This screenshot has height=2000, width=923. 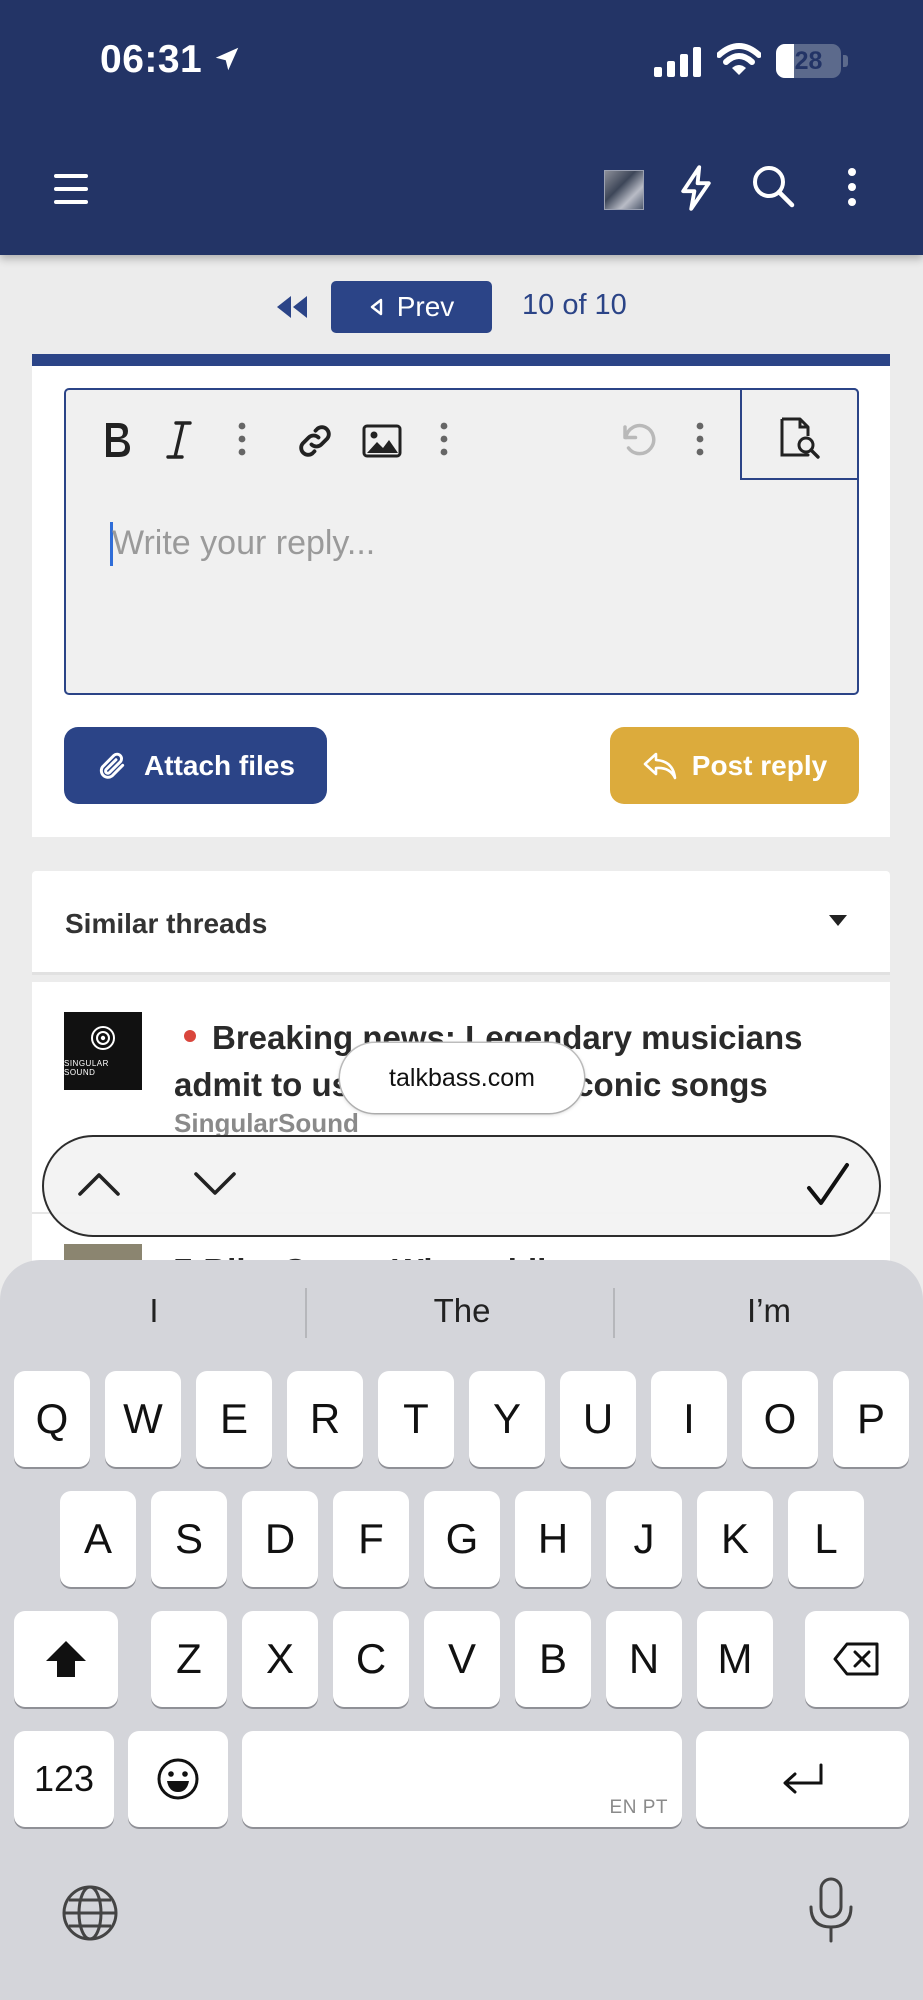 I want to click on url-pill: talkbass.com, so click(x=462, y=1078).